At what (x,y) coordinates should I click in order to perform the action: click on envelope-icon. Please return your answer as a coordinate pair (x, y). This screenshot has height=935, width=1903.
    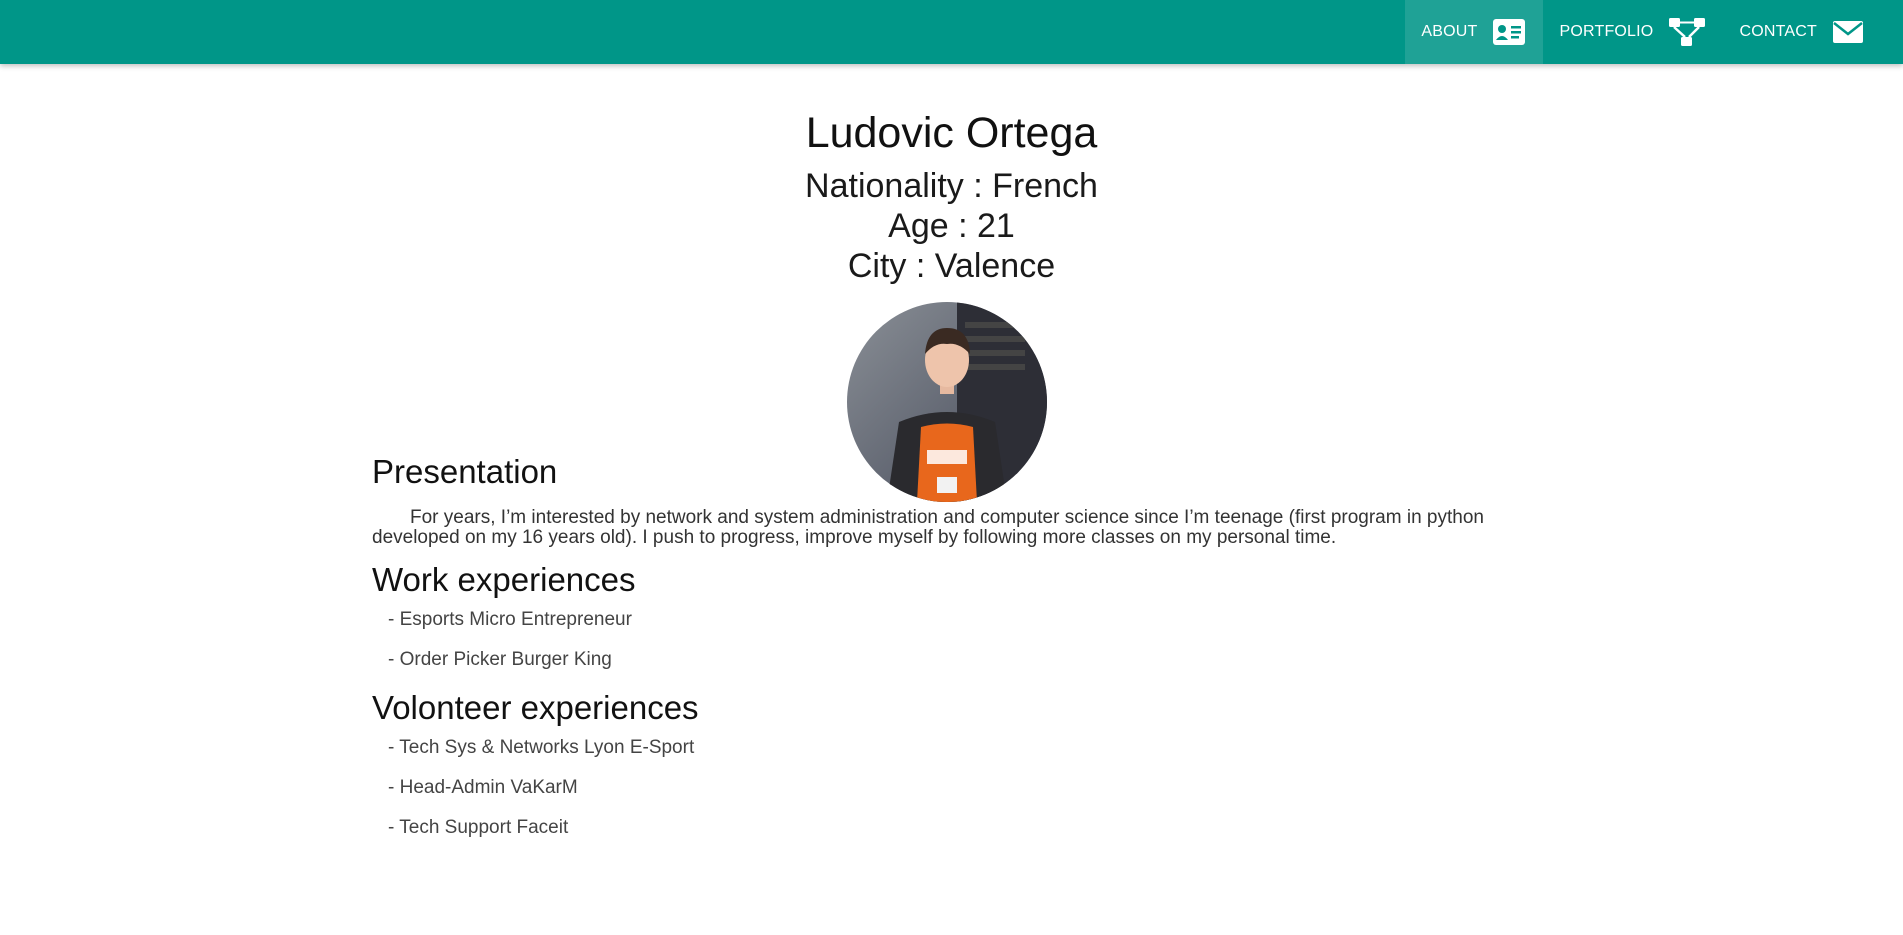
    Looking at the image, I should click on (1848, 32).